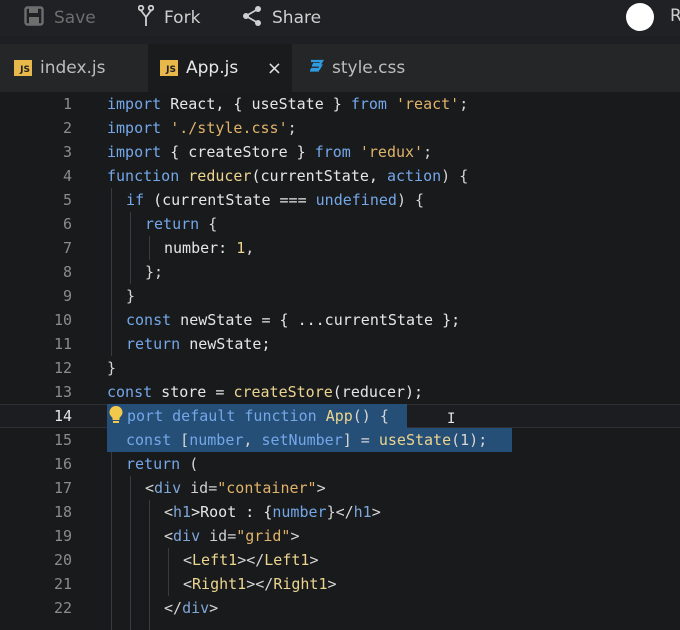 The image size is (680, 630). I want to click on line-number: 9, so click(67, 296).